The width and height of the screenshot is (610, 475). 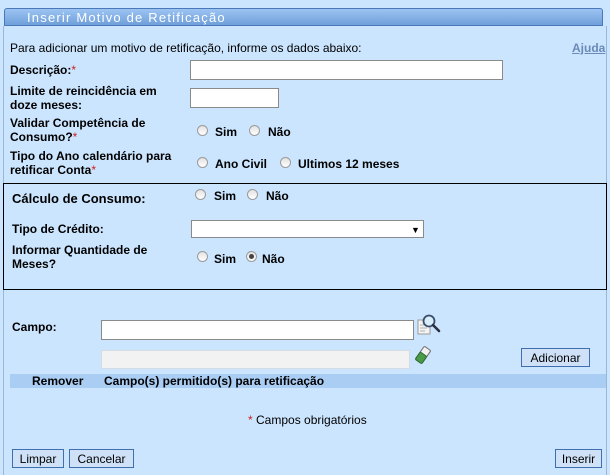 What do you see at coordinates (225, 259) in the screenshot?
I see `informar-sim-label: Sim` at bounding box center [225, 259].